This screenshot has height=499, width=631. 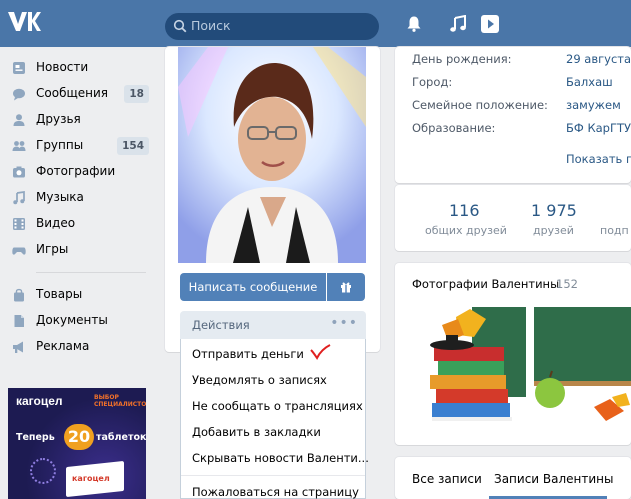 What do you see at coordinates (72, 93) in the screenshot?
I see `sidebar-item-label: Сообщения` at bounding box center [72, 93].